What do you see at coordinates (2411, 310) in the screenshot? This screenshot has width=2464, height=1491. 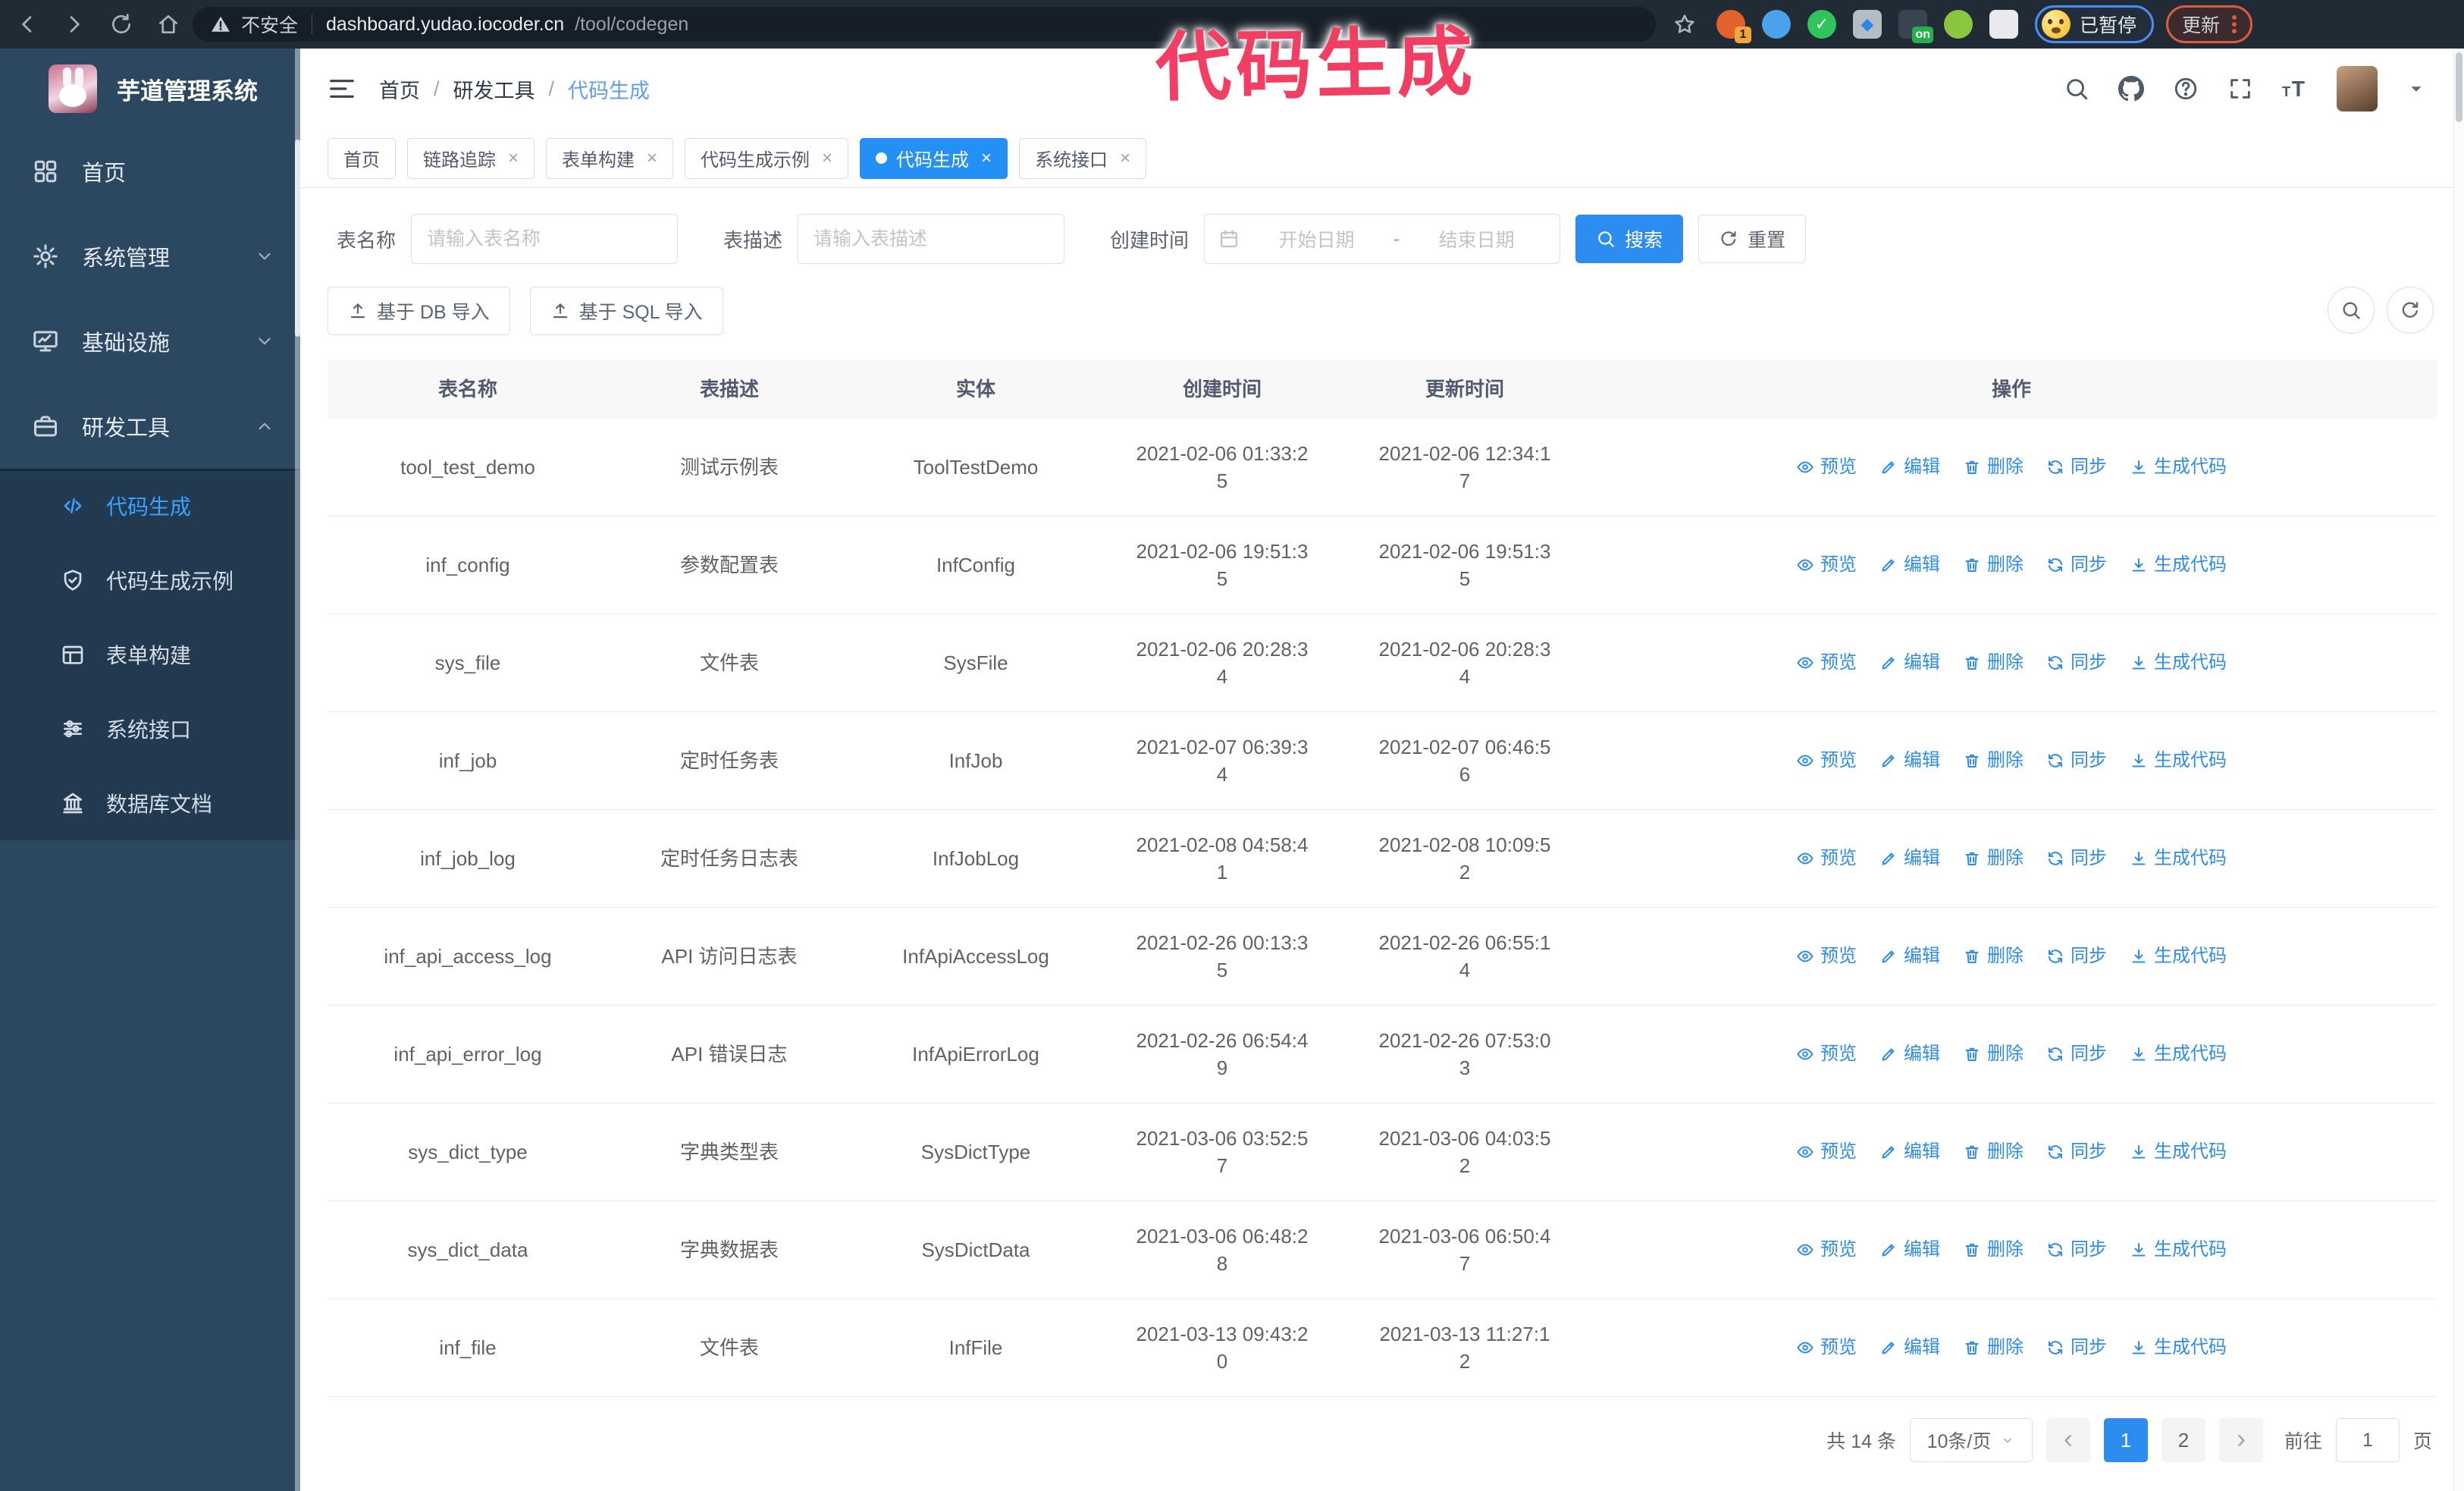 I see `refresh-table-button` at bounding box center [2411, 310].